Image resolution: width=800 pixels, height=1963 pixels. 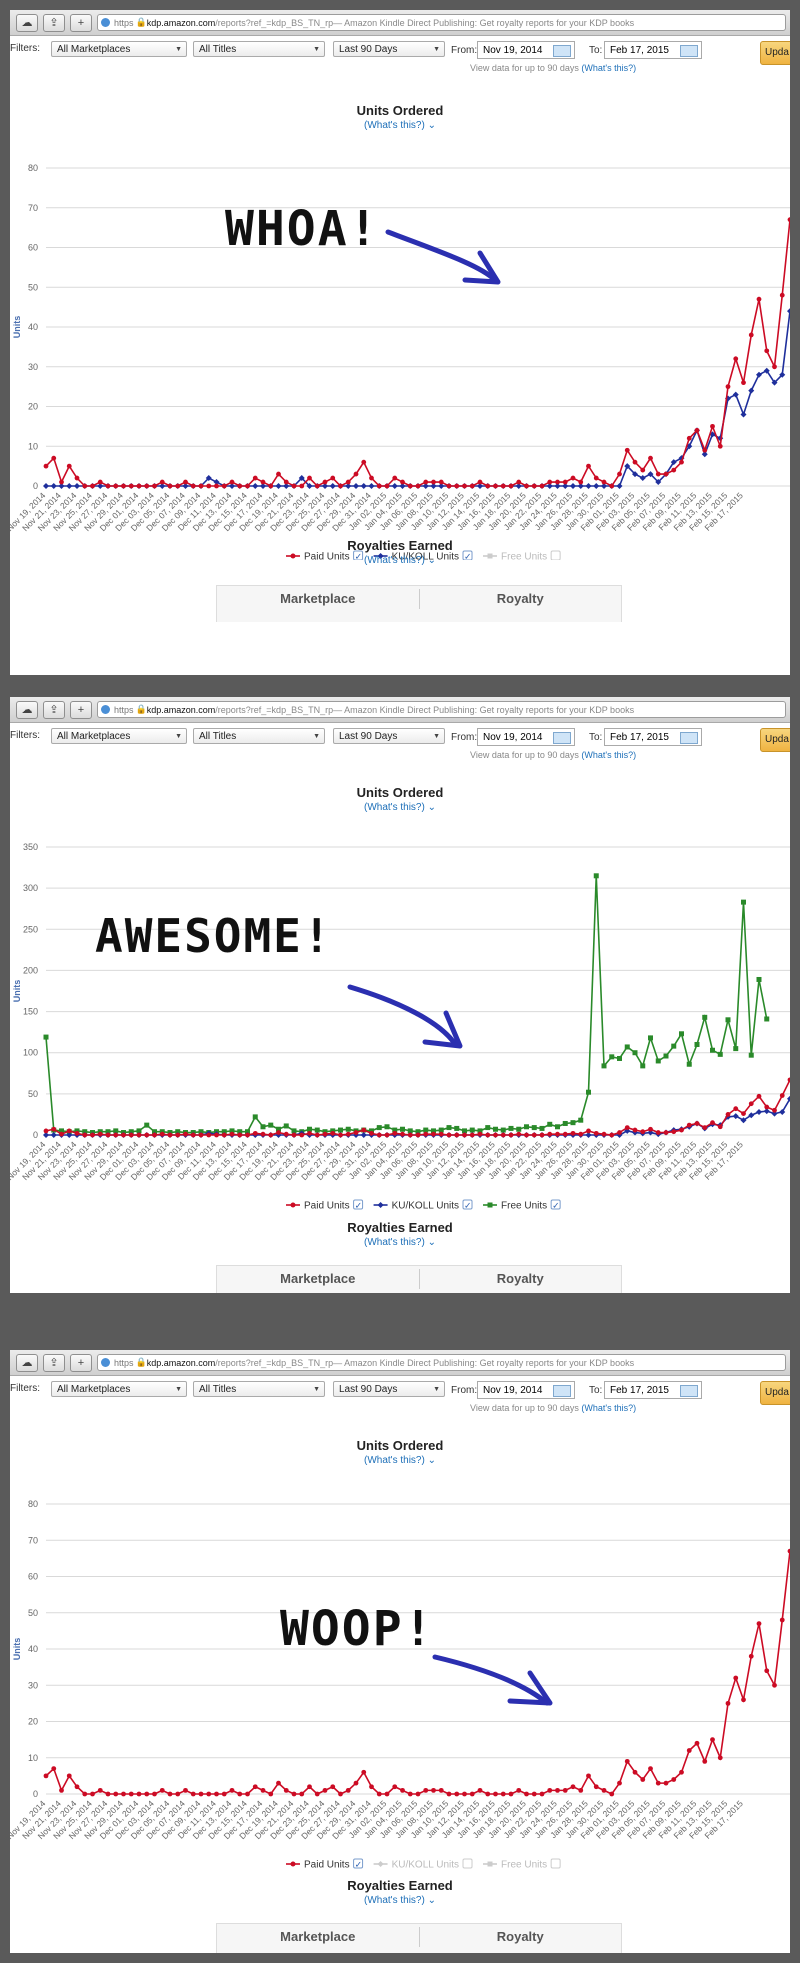 What do you see at coordinates (596, 737) in the screenshot?
I see `to-label: To:` at bounding box center [596, 737].